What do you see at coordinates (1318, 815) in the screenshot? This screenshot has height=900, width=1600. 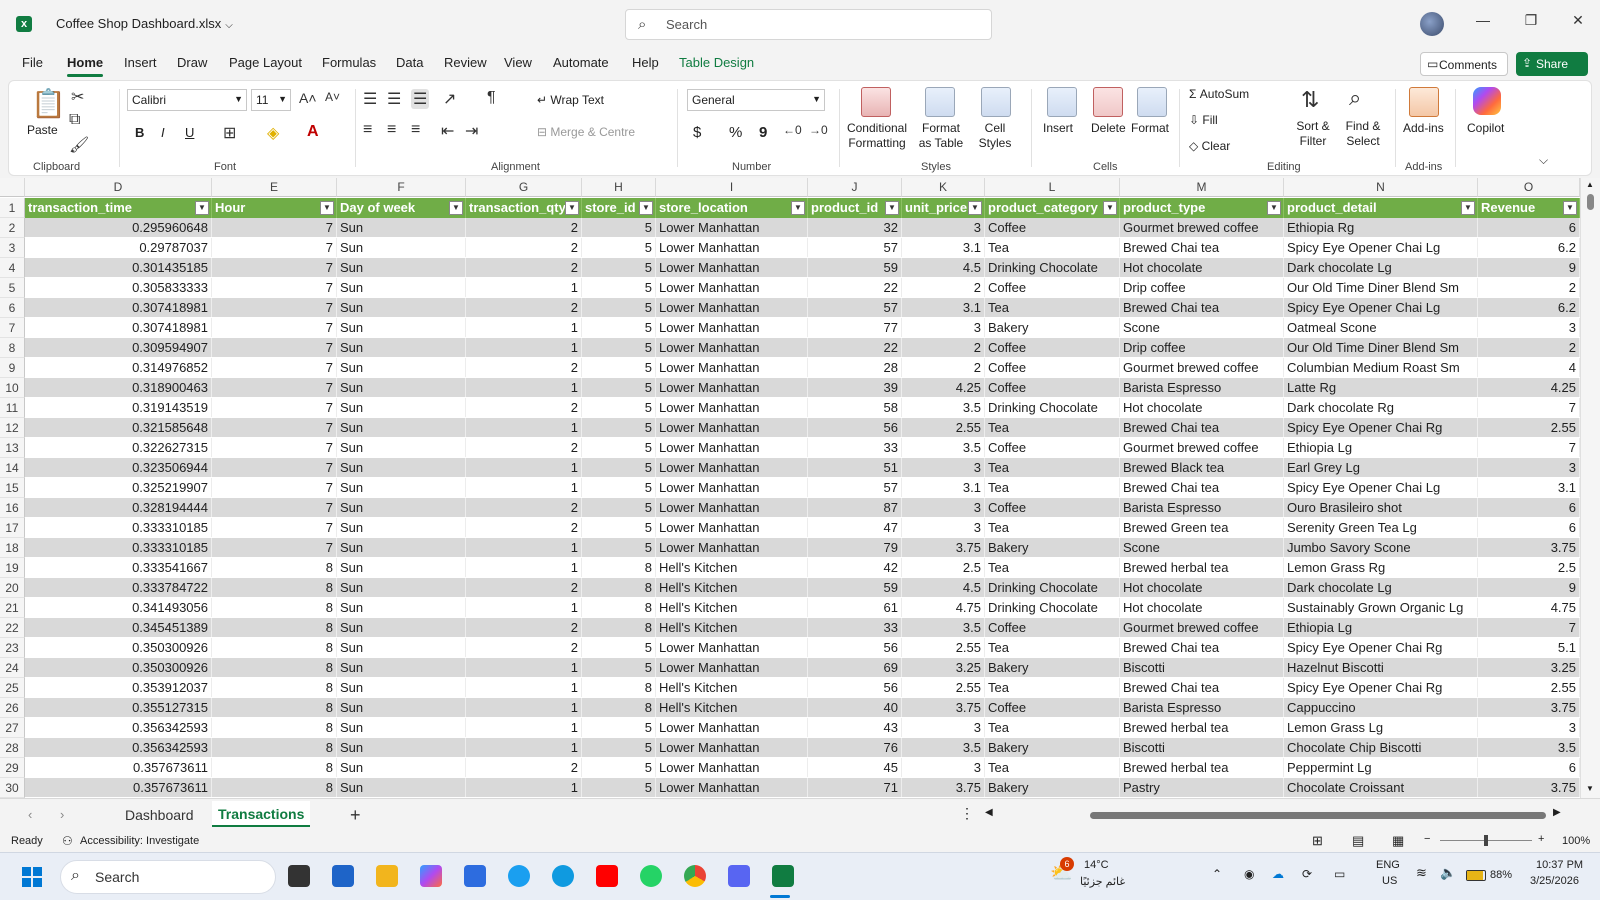 I see `horizontal-scroll-thumb` at bounding box center [1318, 815].